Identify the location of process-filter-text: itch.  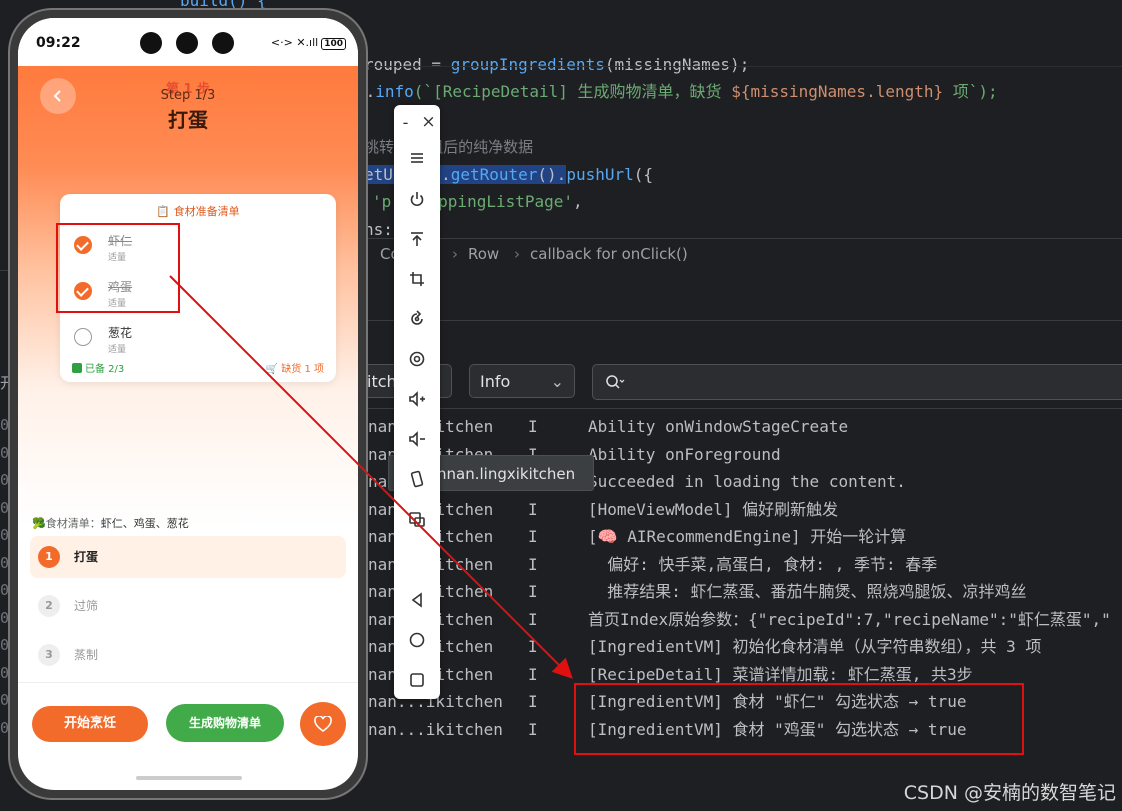
(382, 381).